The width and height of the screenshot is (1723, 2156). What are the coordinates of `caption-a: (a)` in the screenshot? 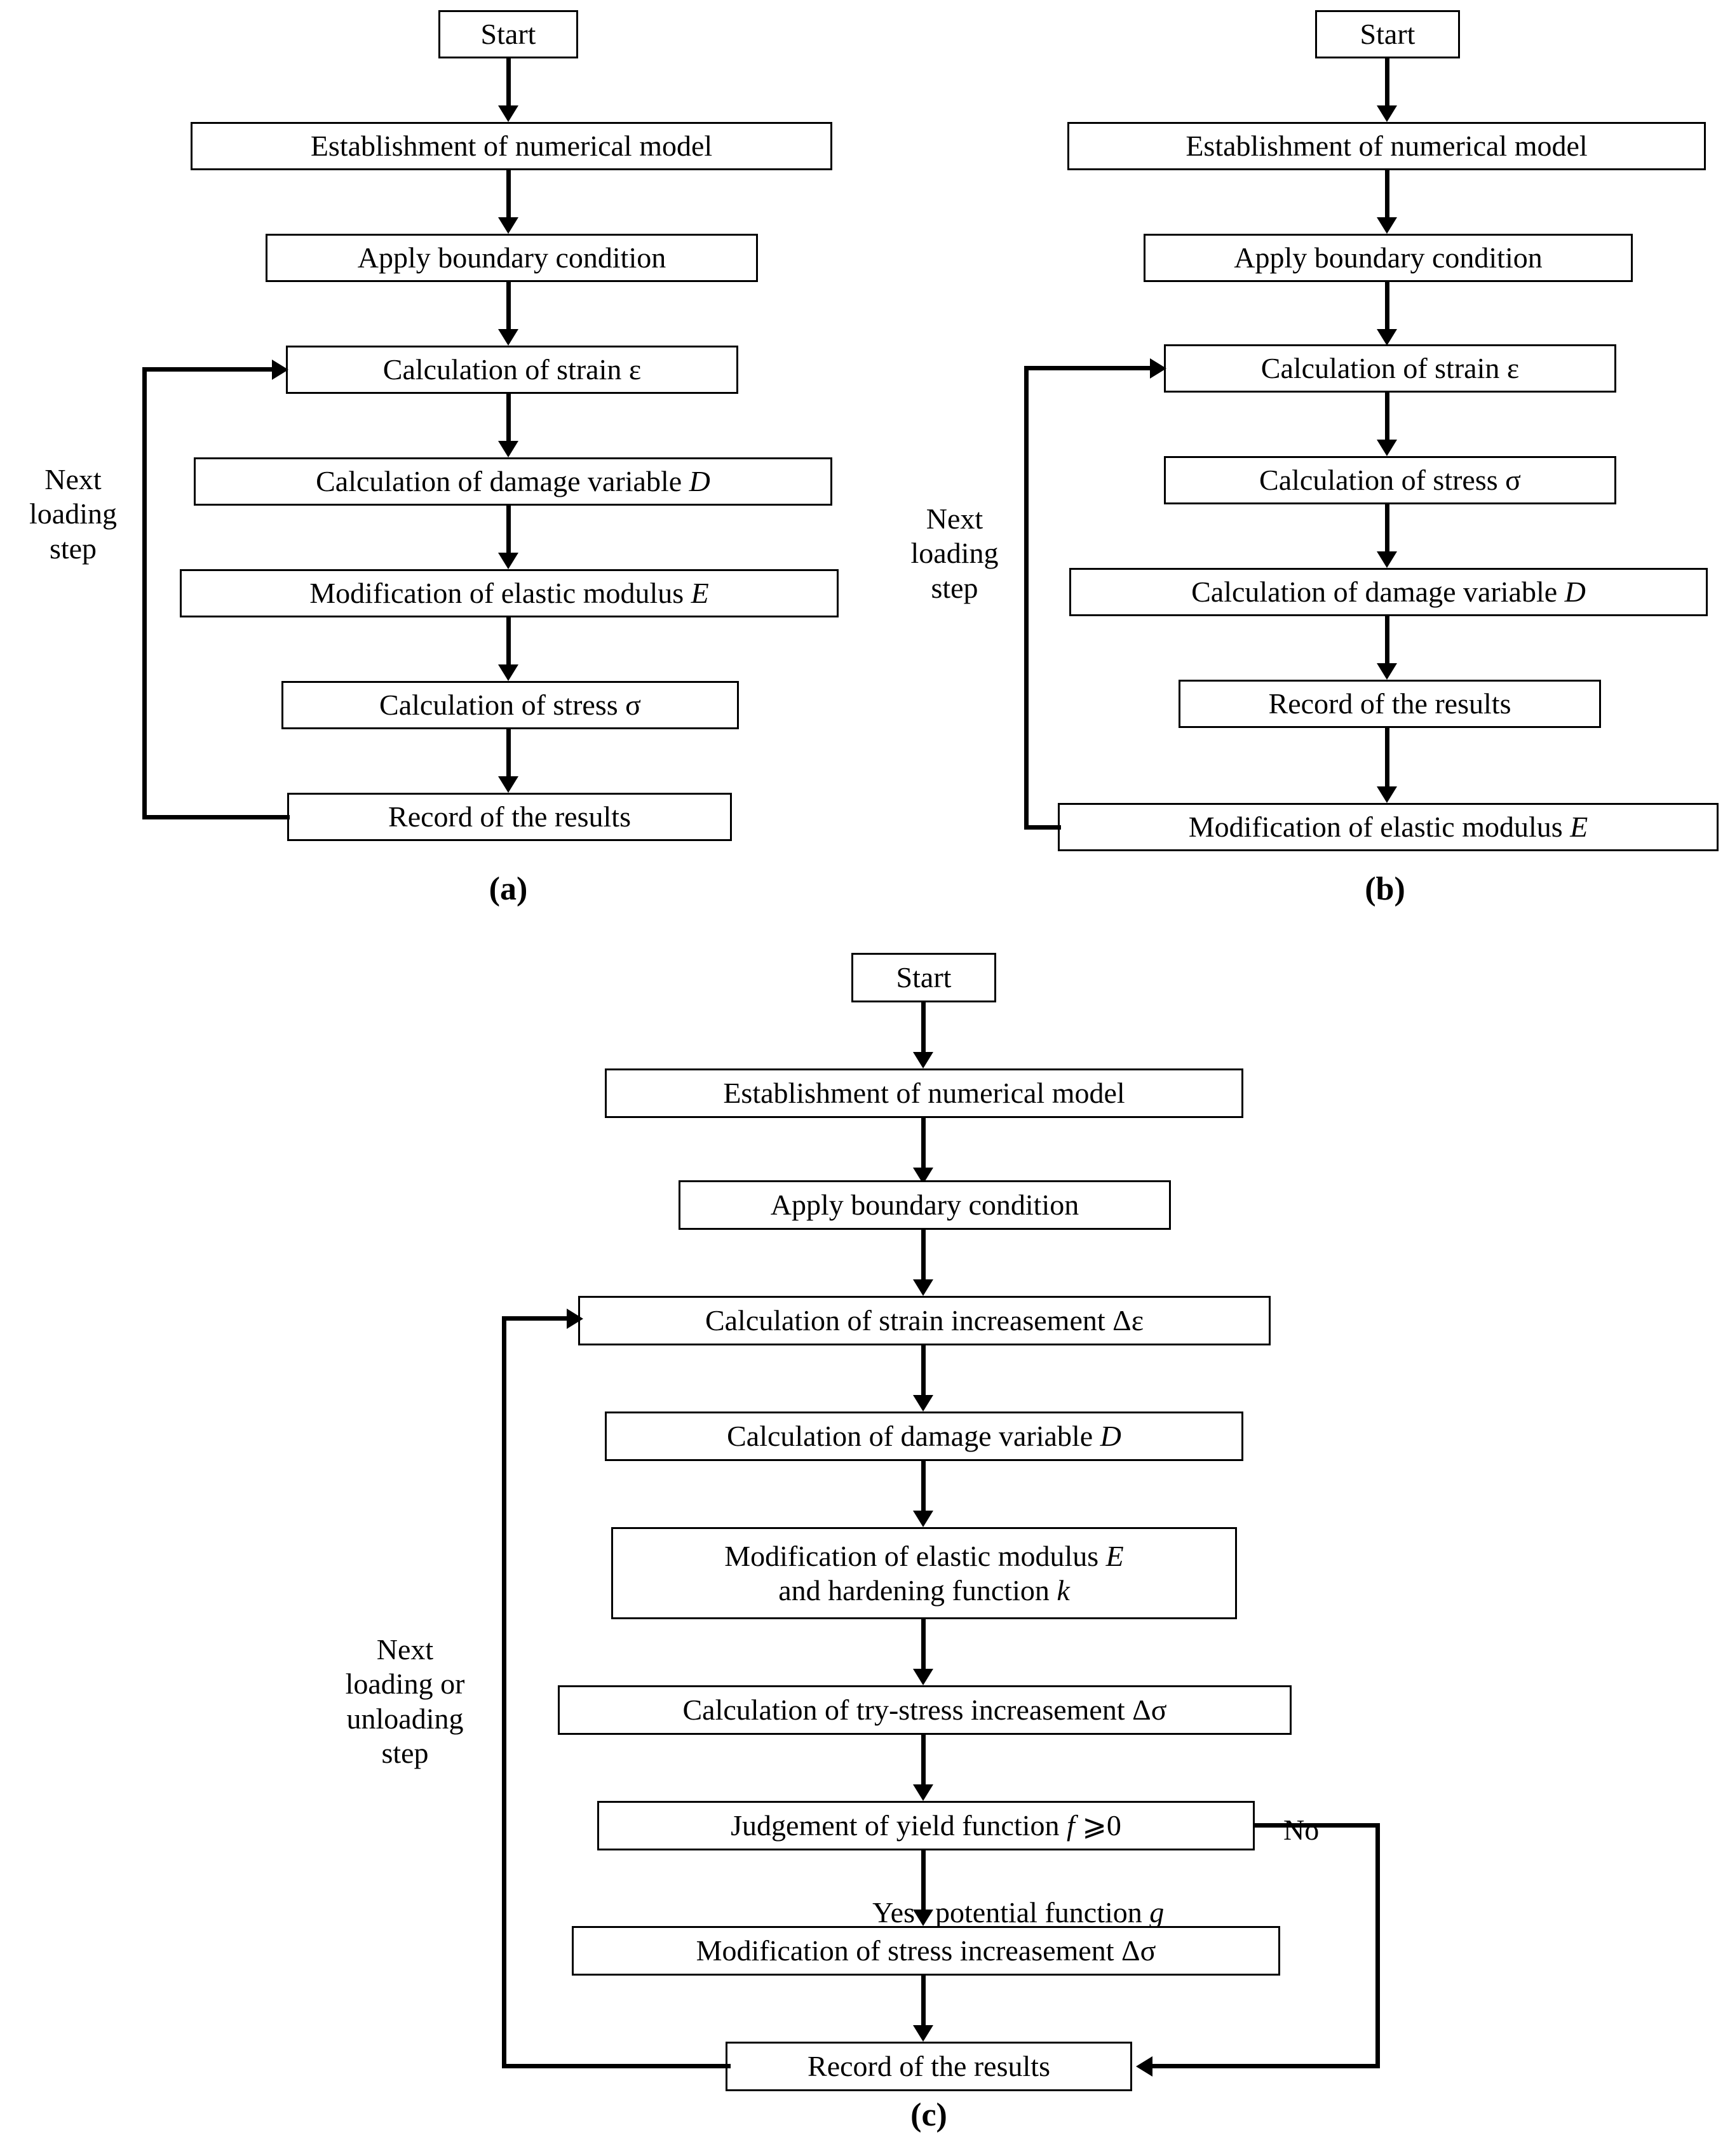 It's located at (508, 889).